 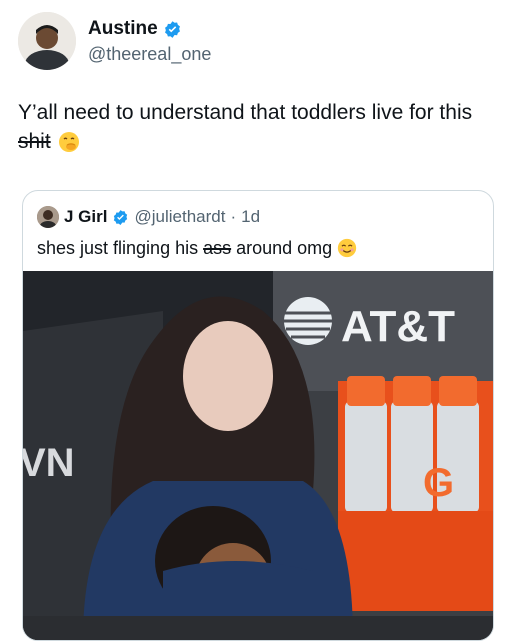 What do you see at coordinates (49, 463) in the screenshot?
I see `left-sign-text: VN` at bounding box center [49, 463].